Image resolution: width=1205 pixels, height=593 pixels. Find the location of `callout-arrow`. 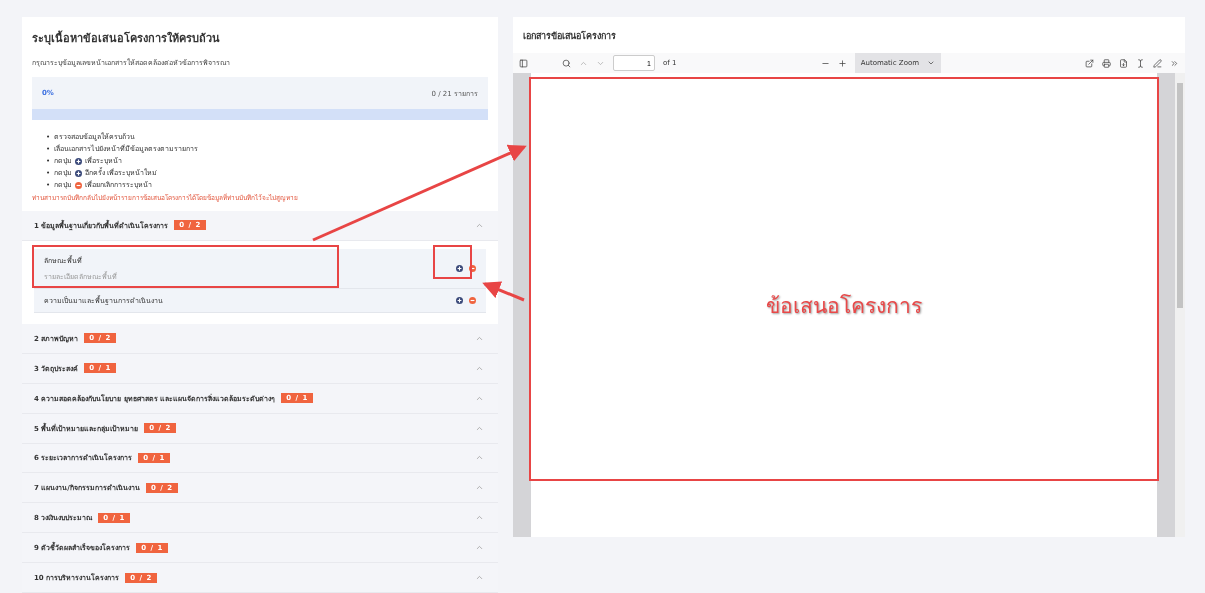

callout-arrow is located at coordinates (503, 291).